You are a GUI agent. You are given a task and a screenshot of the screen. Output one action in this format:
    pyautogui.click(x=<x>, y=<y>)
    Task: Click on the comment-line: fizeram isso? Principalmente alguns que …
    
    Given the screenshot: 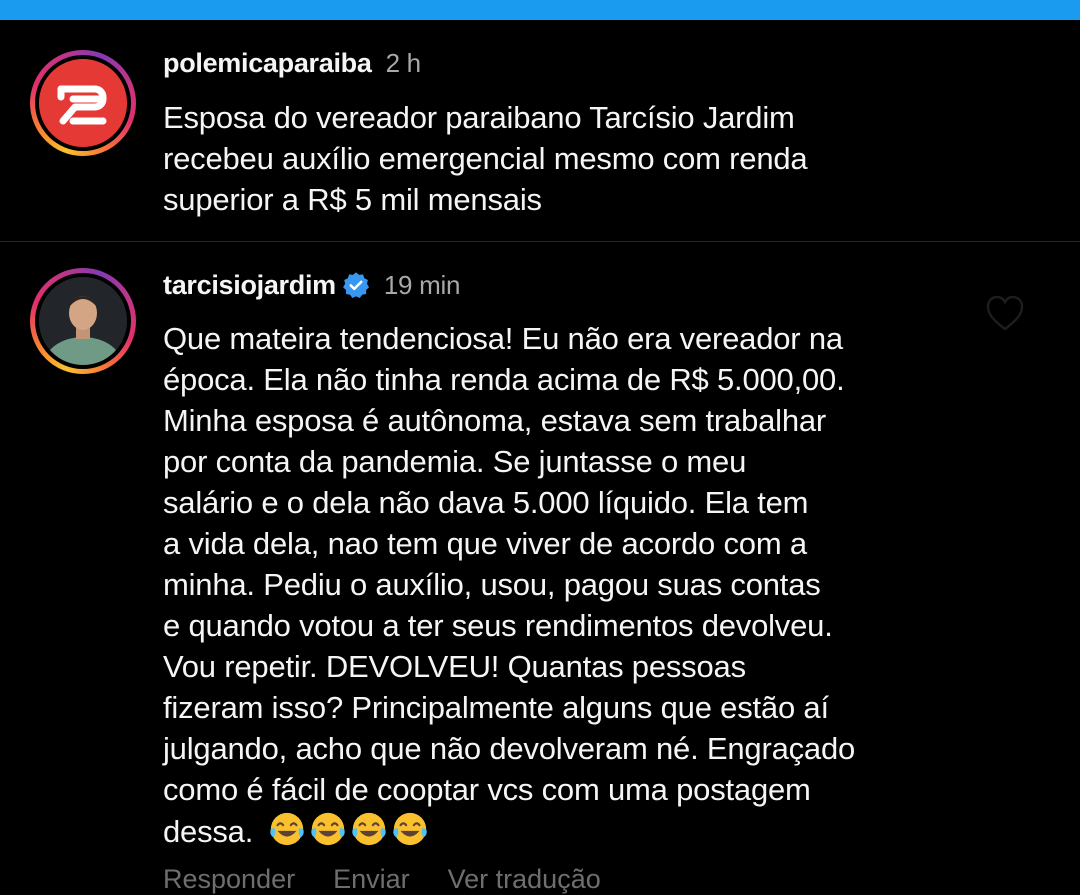 What is the action you would take?
    pyautogui.click(x=496, y=707)
    